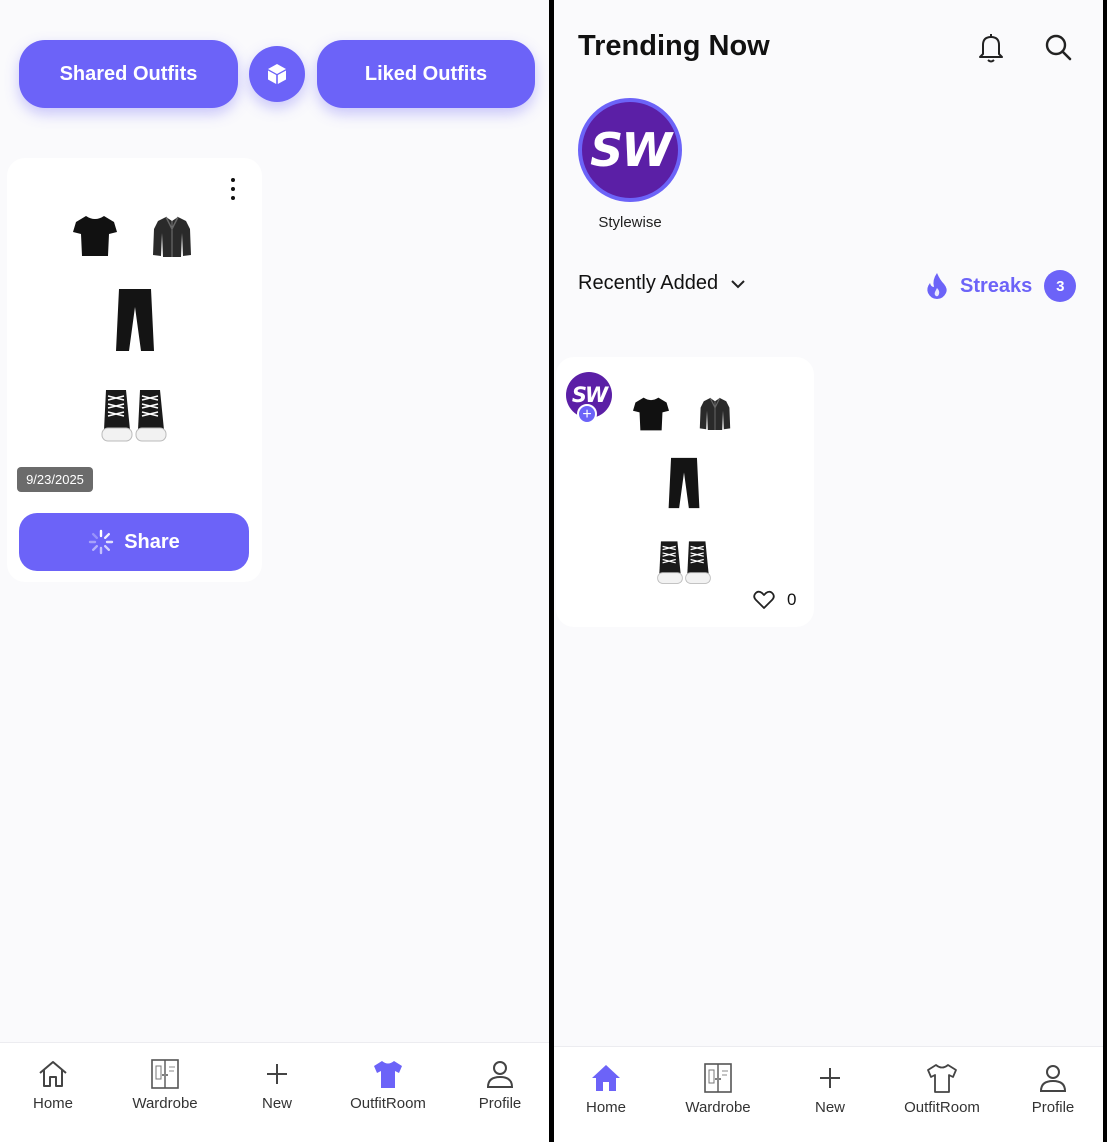 The width and height of the screenshot is (1107, 1142). Describe the element at coordinates (1105, 571) in the screenshot. I see `frame-edge` at that location.